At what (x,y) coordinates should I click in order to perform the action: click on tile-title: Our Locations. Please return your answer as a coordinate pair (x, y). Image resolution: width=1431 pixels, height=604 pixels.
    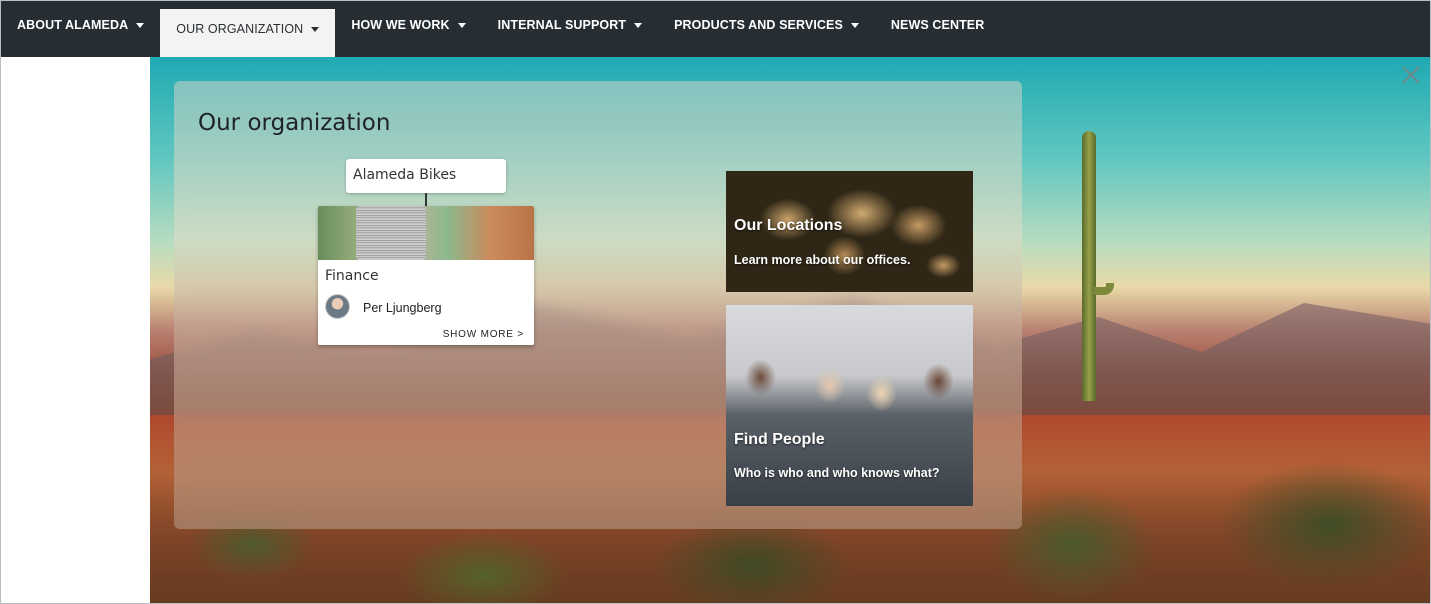
    Looking at the image, I should click on (788, 225).